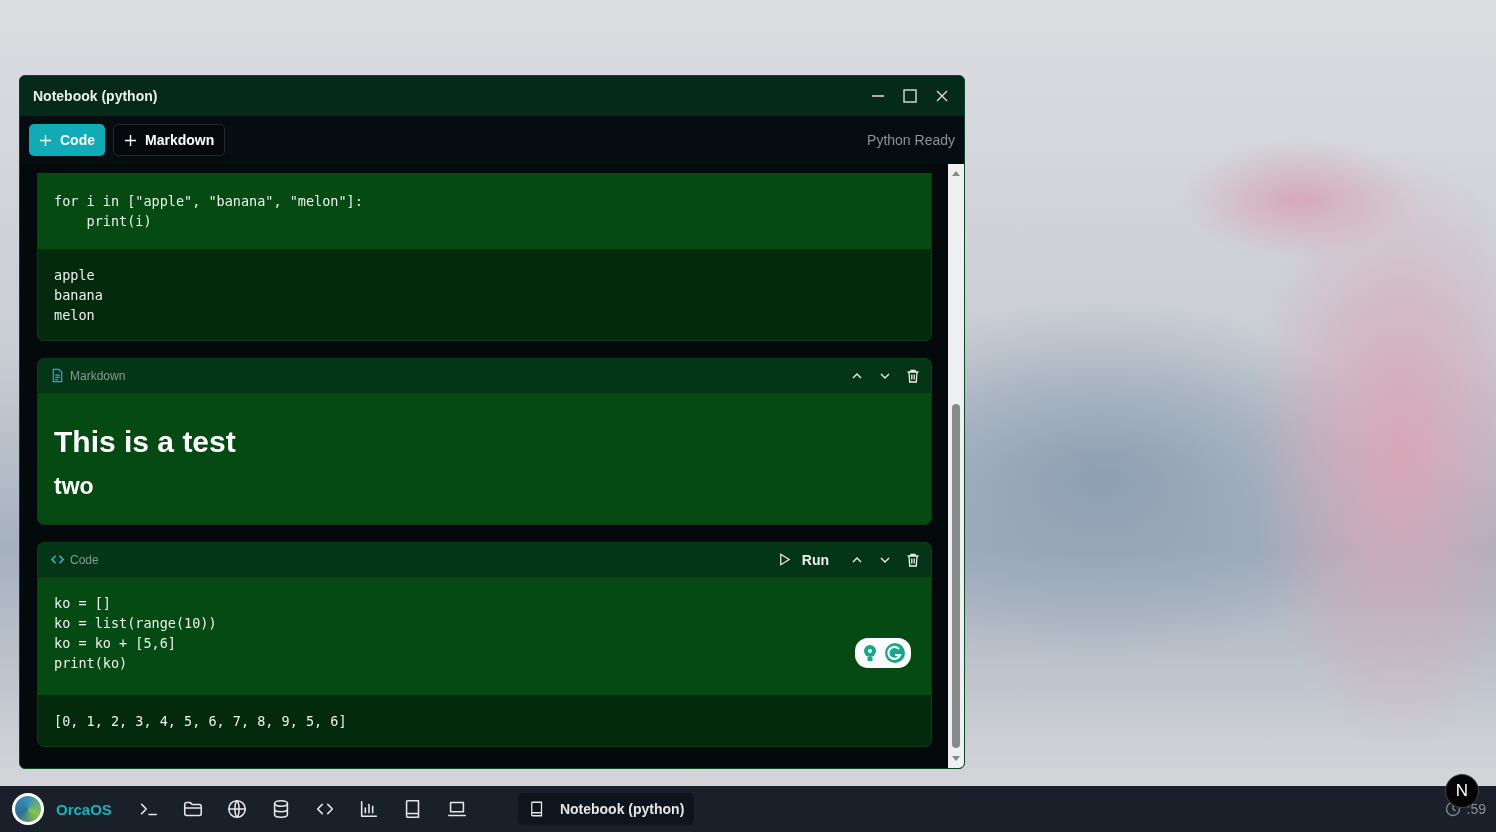 This screenshot has height=832, width=1496. What do you see at coordinates (236, 809) in the screenshot?
I see `globe-icon` at bounding box center [236, 809].